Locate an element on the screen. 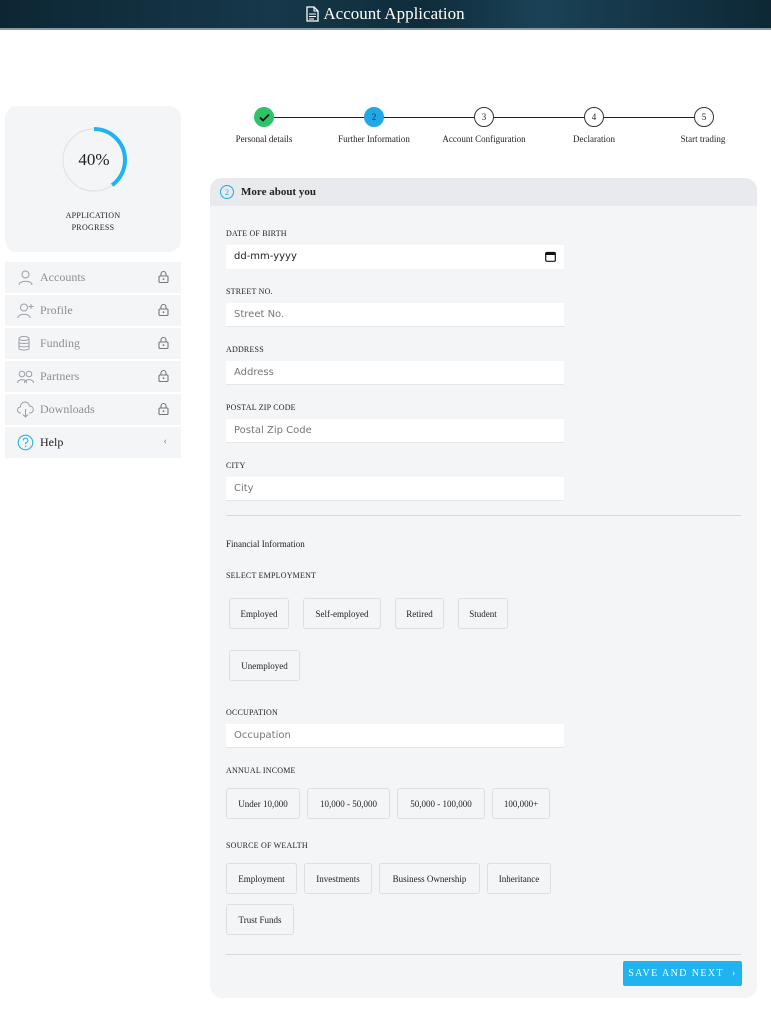  sidebar-item-downloads: Downloads is located at coordinates (93, 409).